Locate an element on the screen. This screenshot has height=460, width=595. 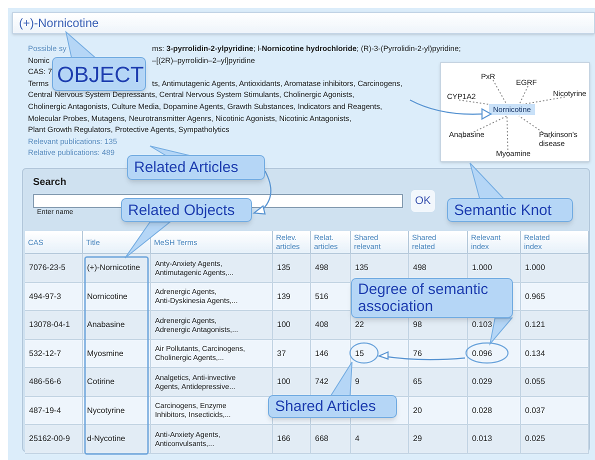
table-cell: (+)-Nornicotine is located at coordinates (117, 268).